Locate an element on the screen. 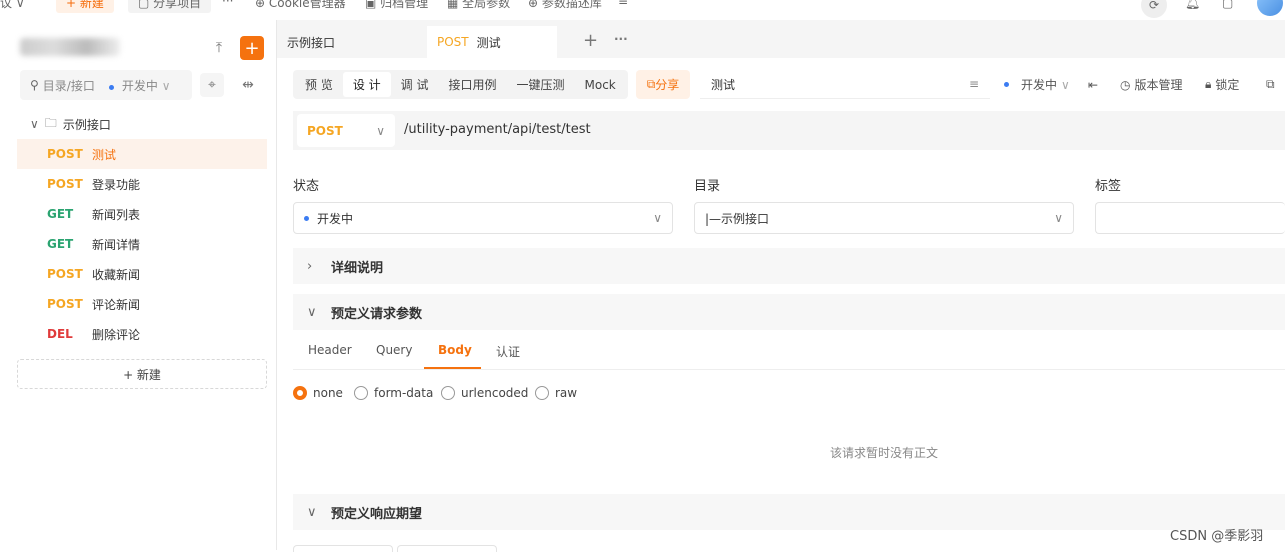 Image resolution: width=1285 pixels, height=552 pixels. status-field-label: 状态 is located at coordinates (306, 186).